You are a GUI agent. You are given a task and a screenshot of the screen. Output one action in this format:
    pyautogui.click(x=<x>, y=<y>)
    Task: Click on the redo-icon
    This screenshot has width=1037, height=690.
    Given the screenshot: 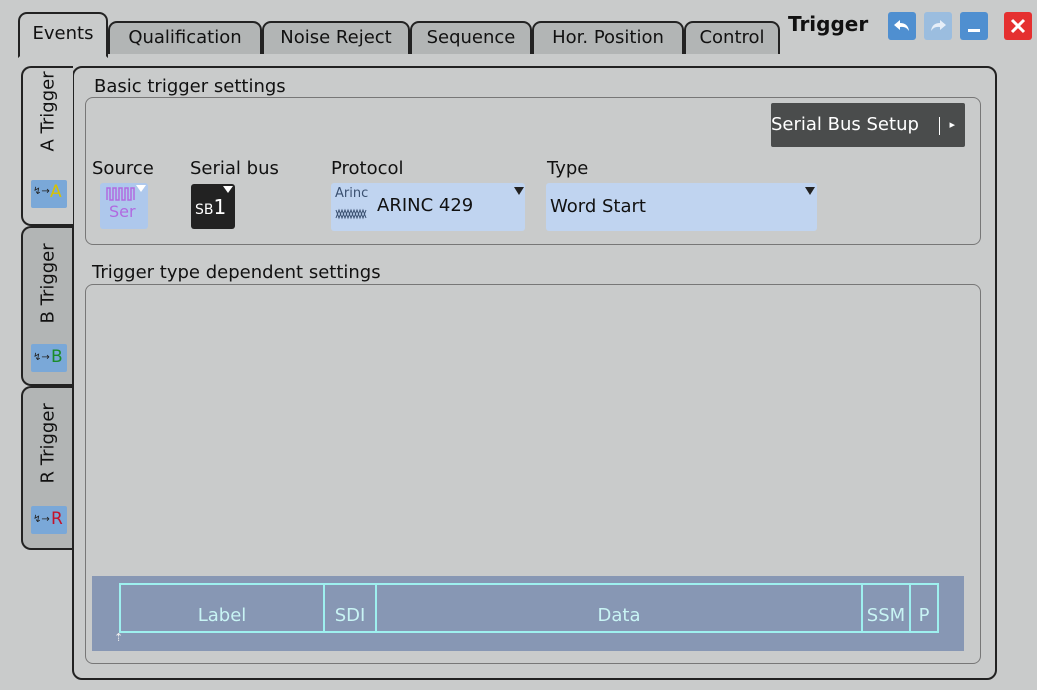 What is the action you would take?
    pyautogui.click(x=938, y=25)
    